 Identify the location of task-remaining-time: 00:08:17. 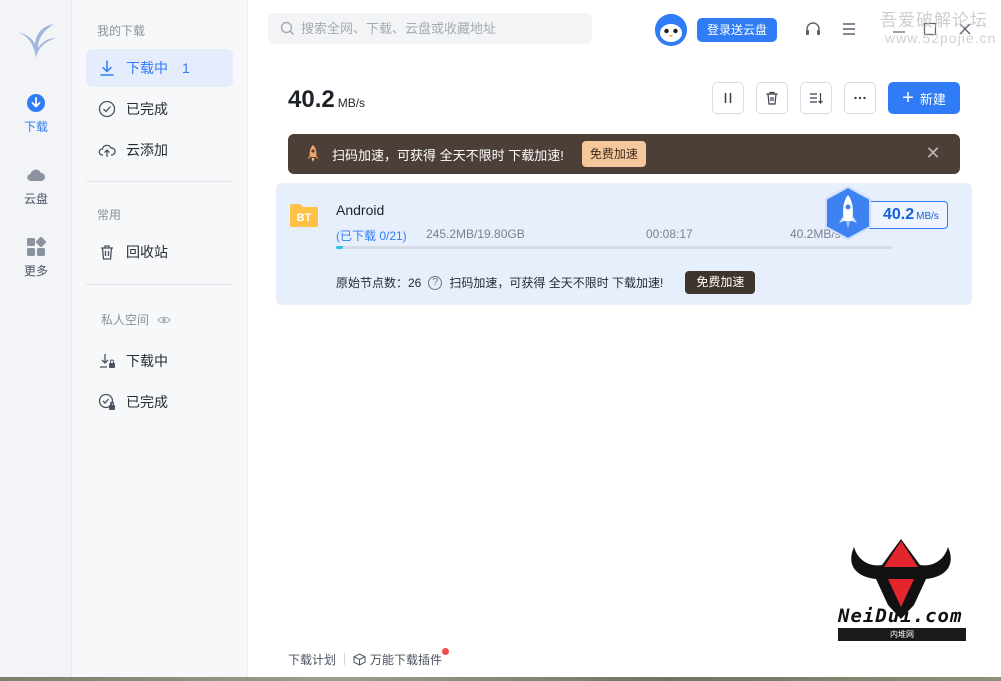
(669, 234).